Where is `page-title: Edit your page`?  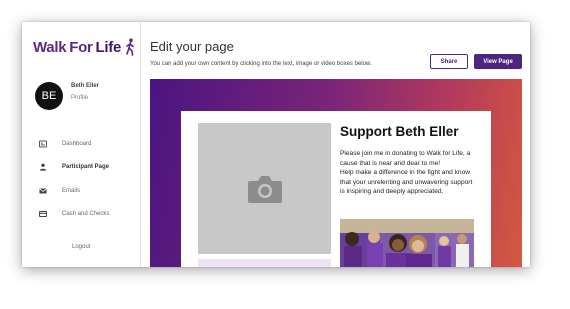
page-title: Edit your page is located at coordinates (192, 46).